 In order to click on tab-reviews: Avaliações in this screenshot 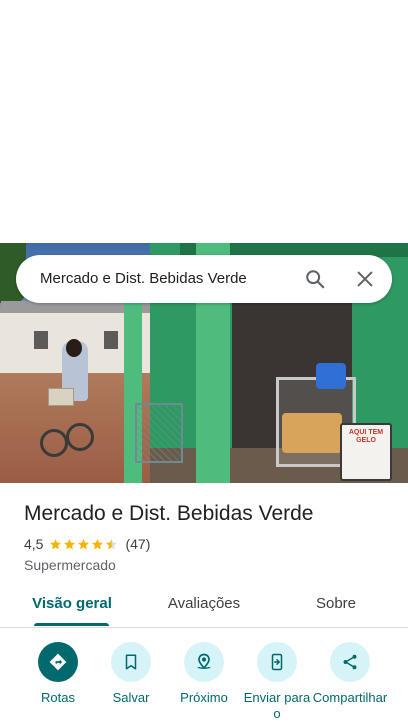, I will do `click(204, 606)`.